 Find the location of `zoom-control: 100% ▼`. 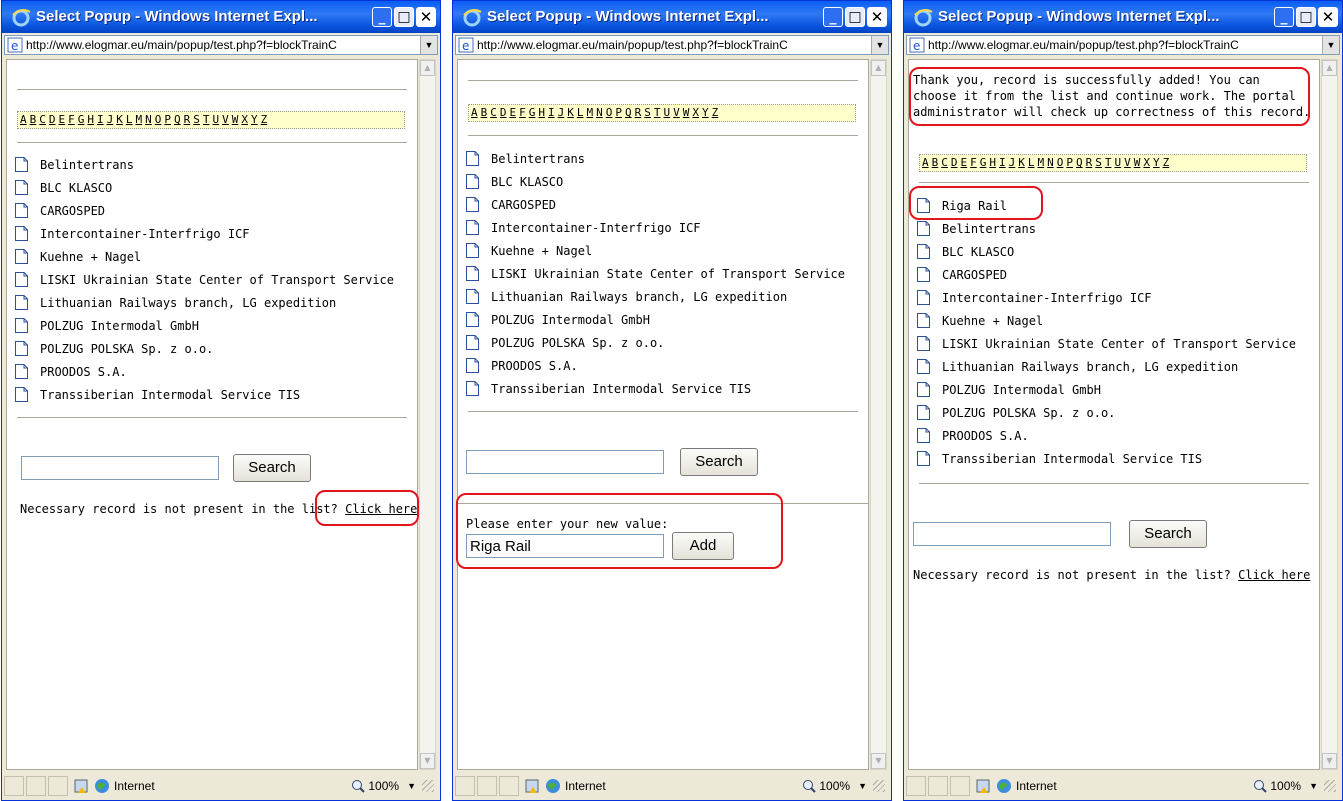

zoom-control: 100% ▼ is located at coordinates (845, 786).